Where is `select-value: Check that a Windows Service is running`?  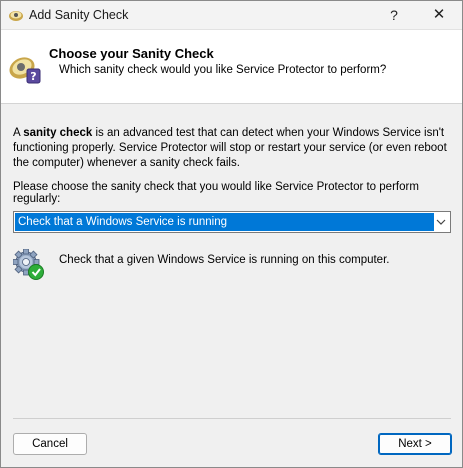 select-value: Check that a Windows Service is running is located at coordinates (224, 222).